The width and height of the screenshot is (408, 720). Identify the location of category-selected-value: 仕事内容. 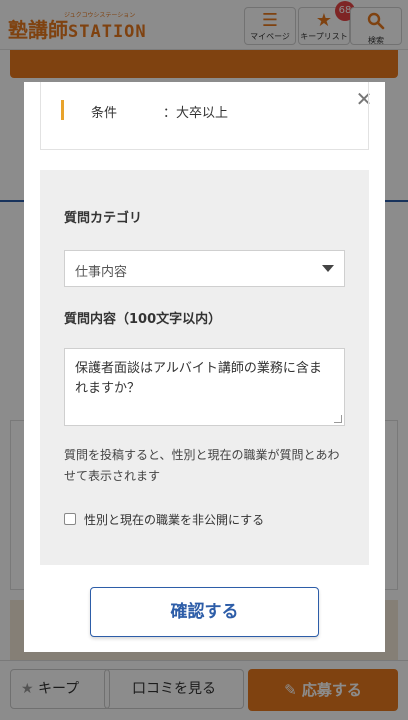
(101, 272).